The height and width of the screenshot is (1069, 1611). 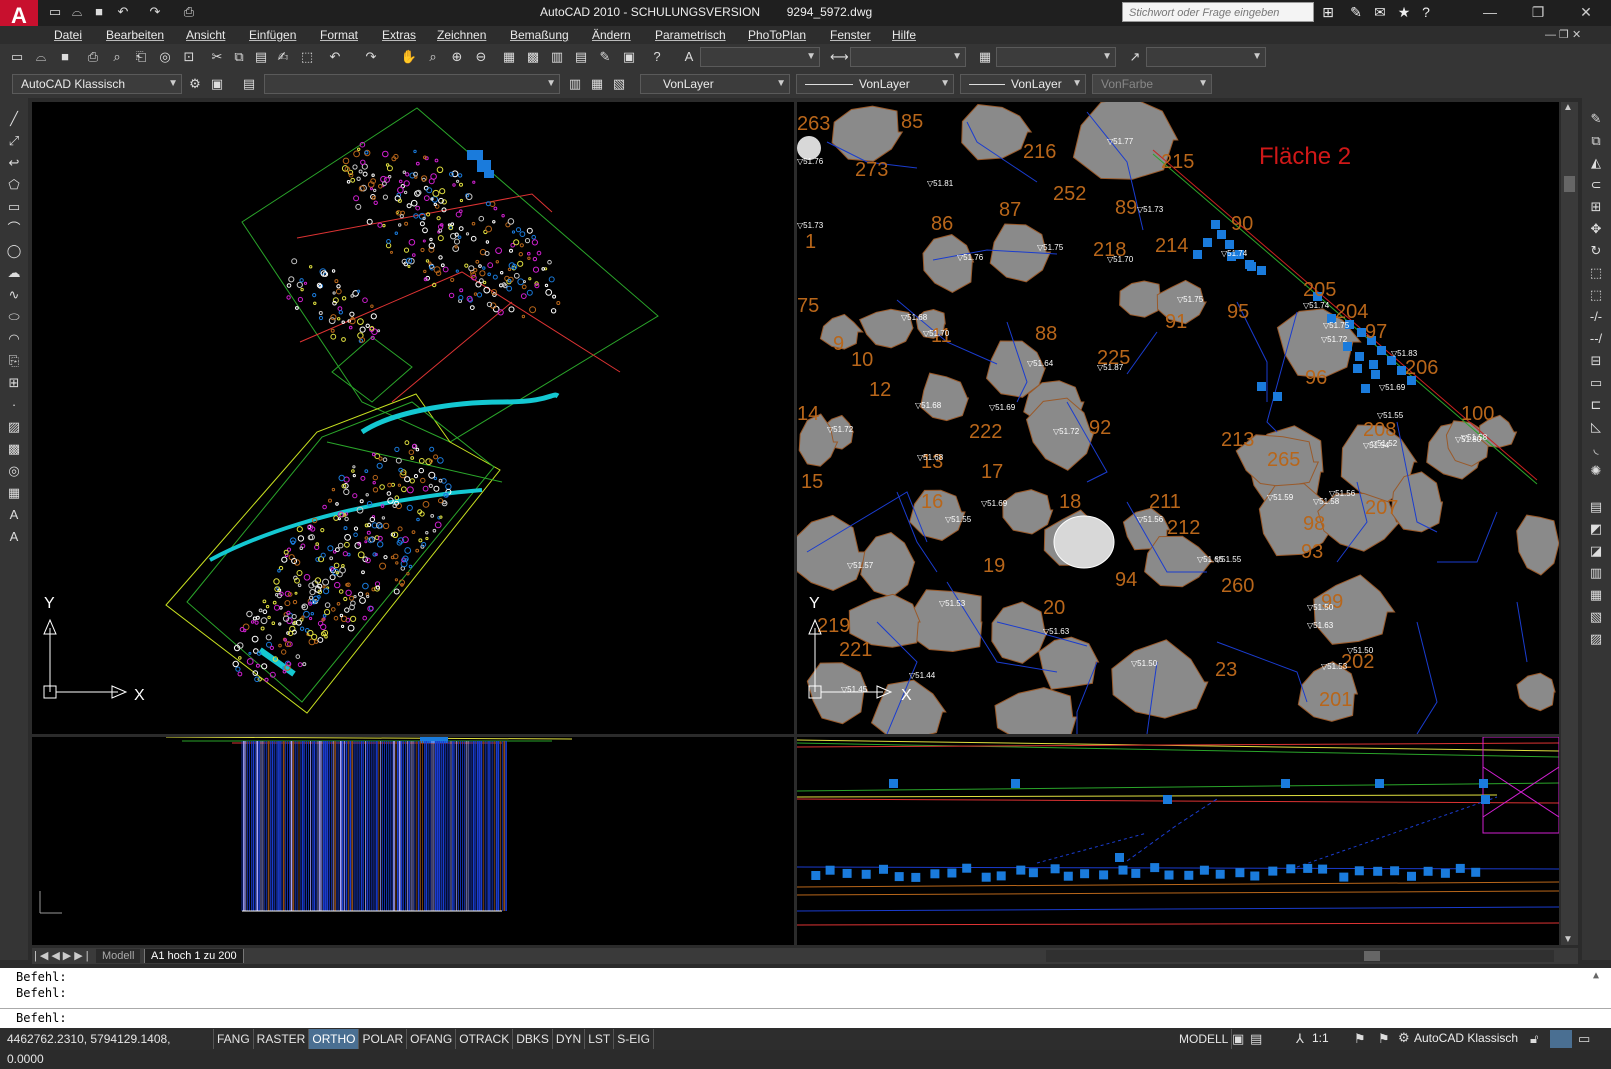 What do you see at coordinates (1490, 12) in the screenshot?
I see `minimize-icon: —` at bounding box center [1490, 12].